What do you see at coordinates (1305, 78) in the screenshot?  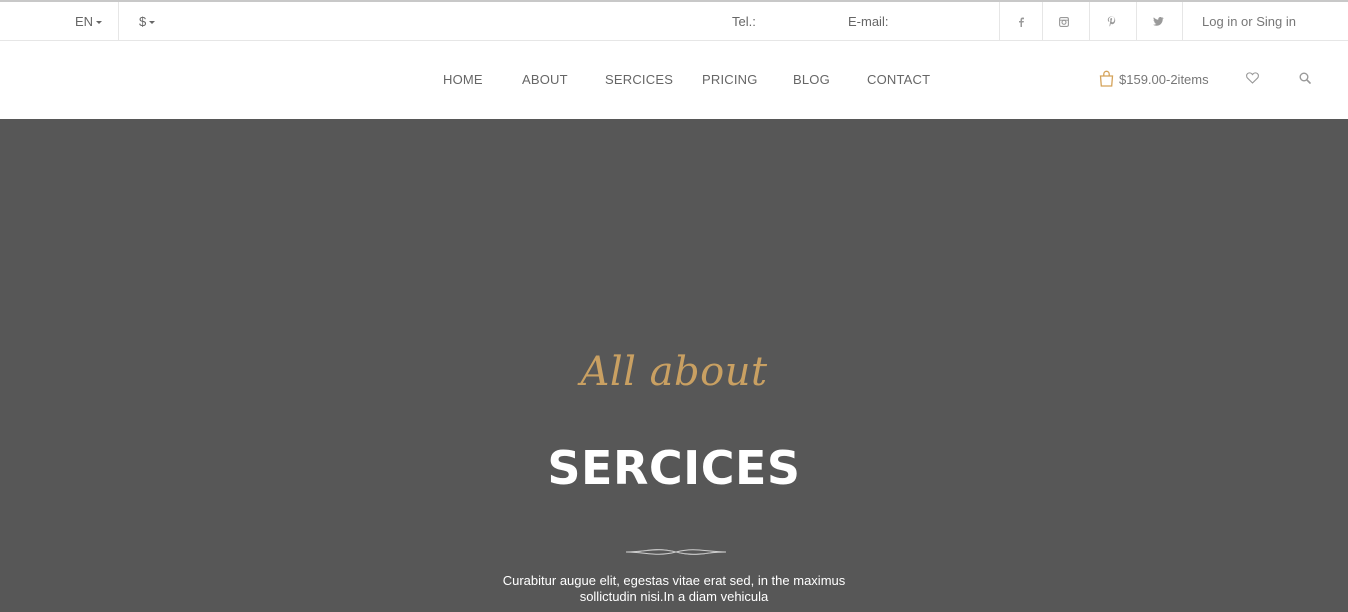 I see `search-icon` at bounding box center [1305, 78].